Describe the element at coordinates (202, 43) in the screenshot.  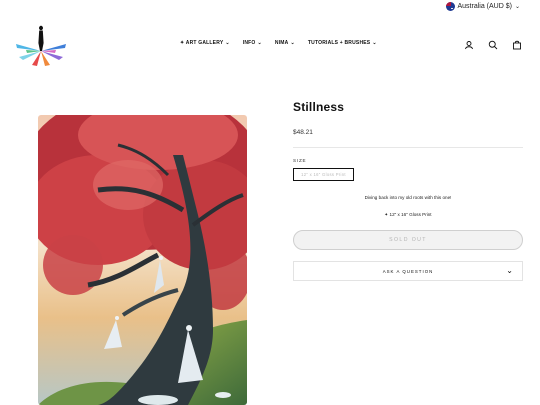
I see `nav-label: ✦ ART GALLERY` at that location.